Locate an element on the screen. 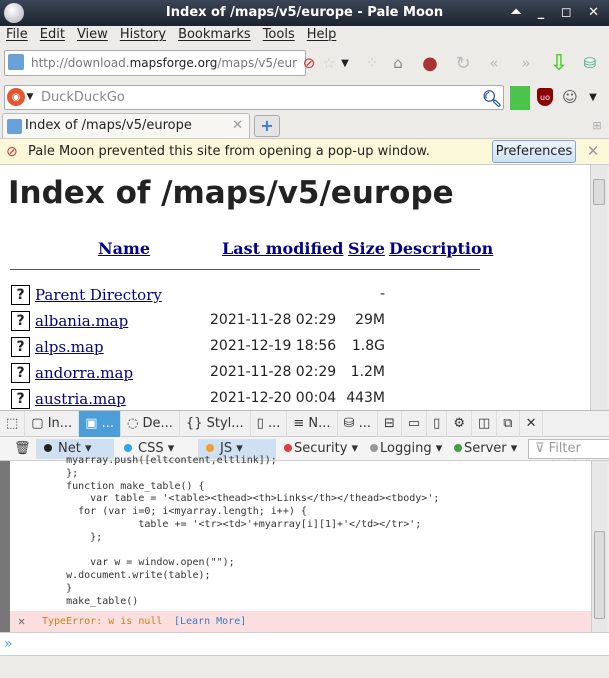  filter-label: CSS is located at coordinates (151, 448).